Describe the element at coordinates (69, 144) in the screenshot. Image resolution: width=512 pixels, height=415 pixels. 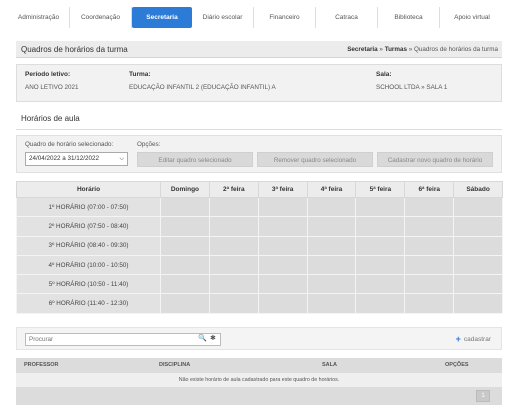
I see `schedule-select-label: Quadro de horário selecionado:` at that location.